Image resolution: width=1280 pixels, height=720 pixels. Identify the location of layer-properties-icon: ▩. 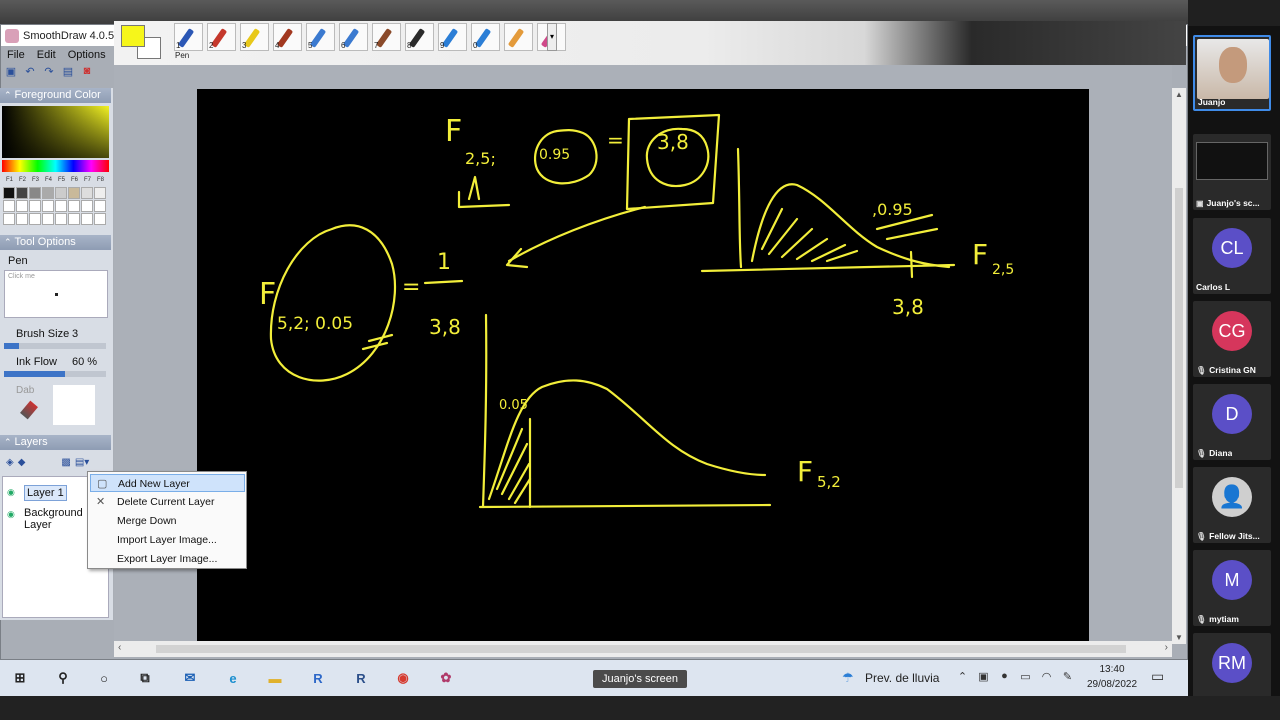
(65, 462).